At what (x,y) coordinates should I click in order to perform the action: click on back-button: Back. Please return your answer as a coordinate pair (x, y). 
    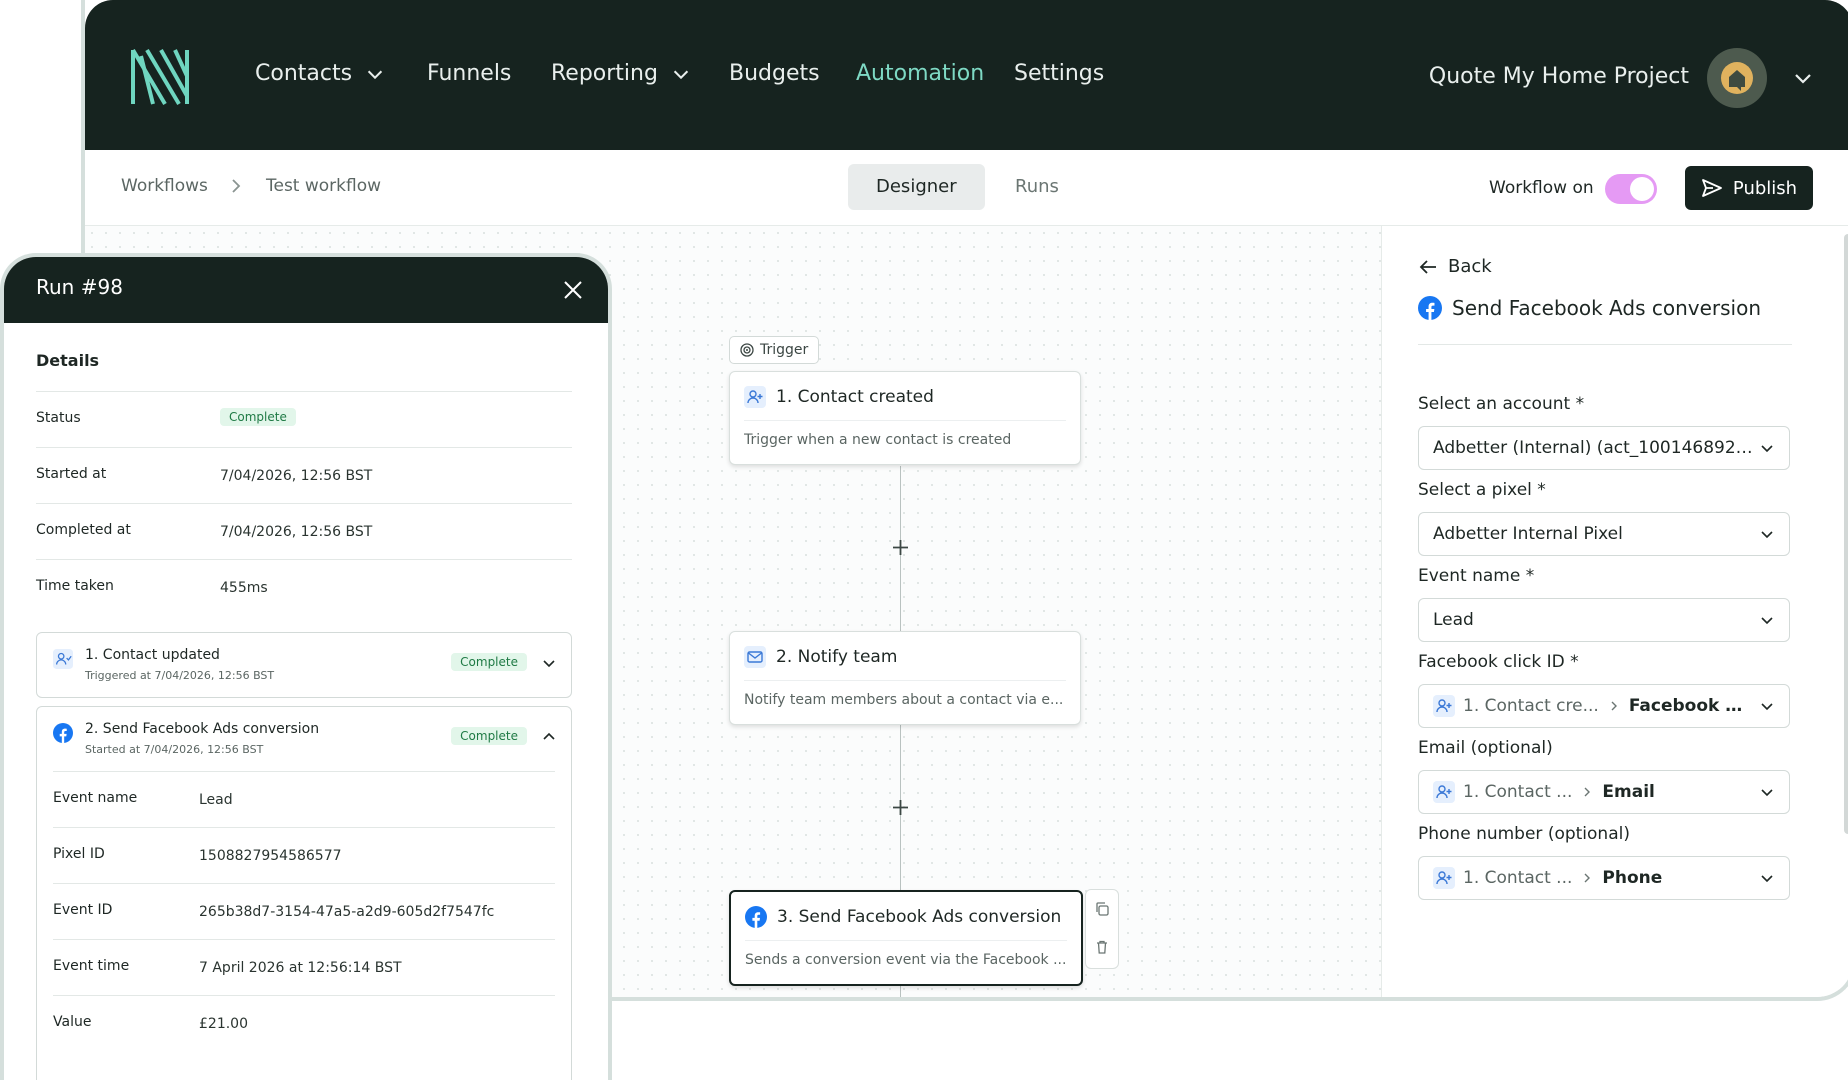
    Looking at the image, I should click on (1455, 266).